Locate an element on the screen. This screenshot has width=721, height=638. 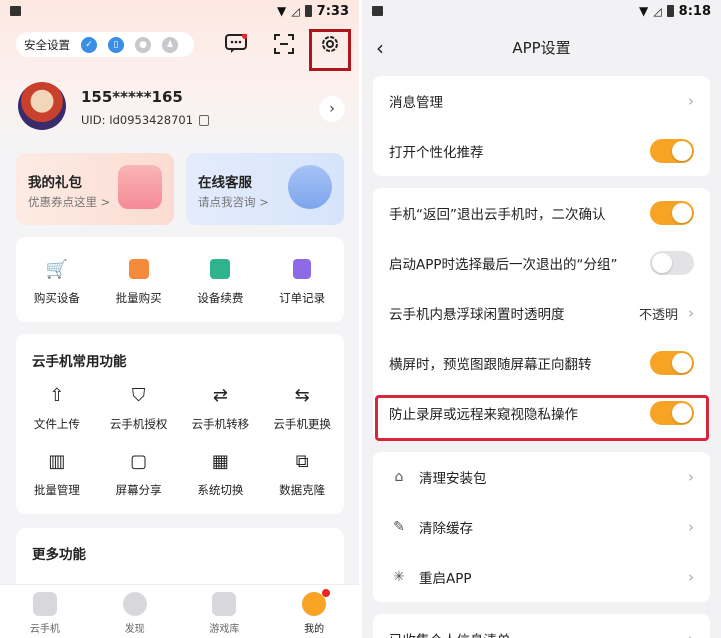
common-functions-title: 云手机常用功能 is located at coordinates (79, 362).